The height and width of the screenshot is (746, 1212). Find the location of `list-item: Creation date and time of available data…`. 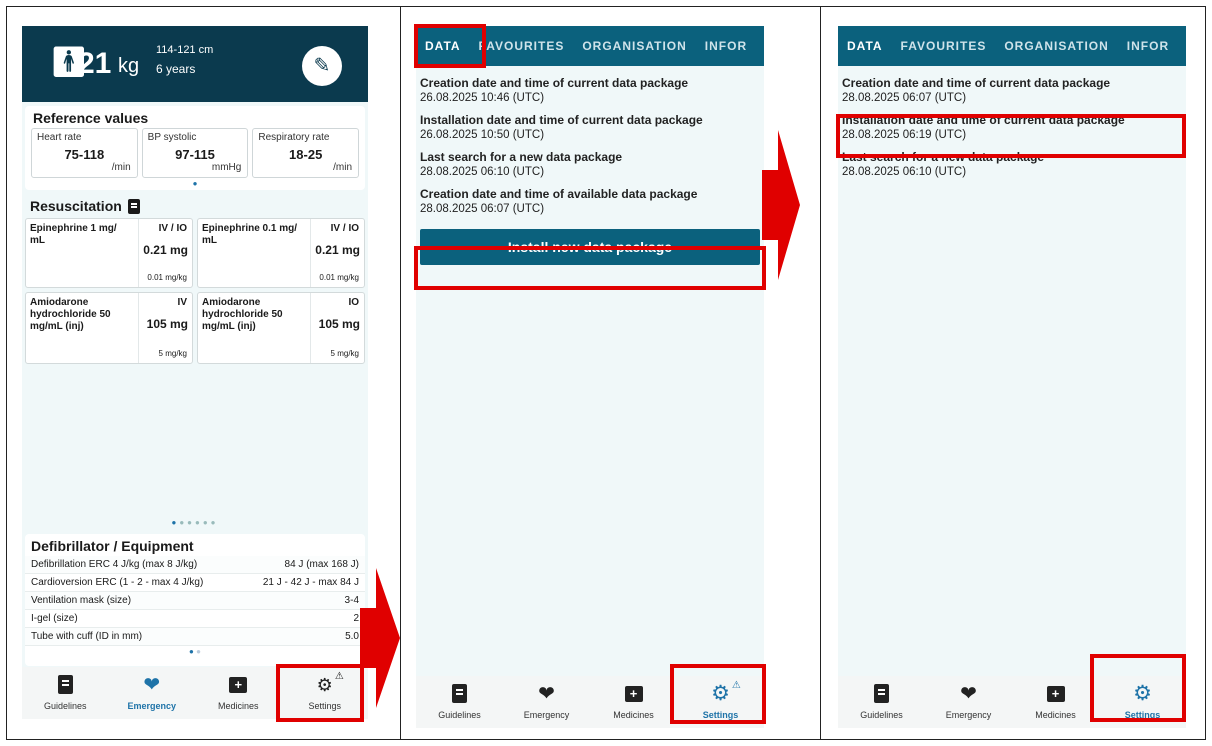

list-item: Creation date and time of available data… is located at coordinates (592, 202).